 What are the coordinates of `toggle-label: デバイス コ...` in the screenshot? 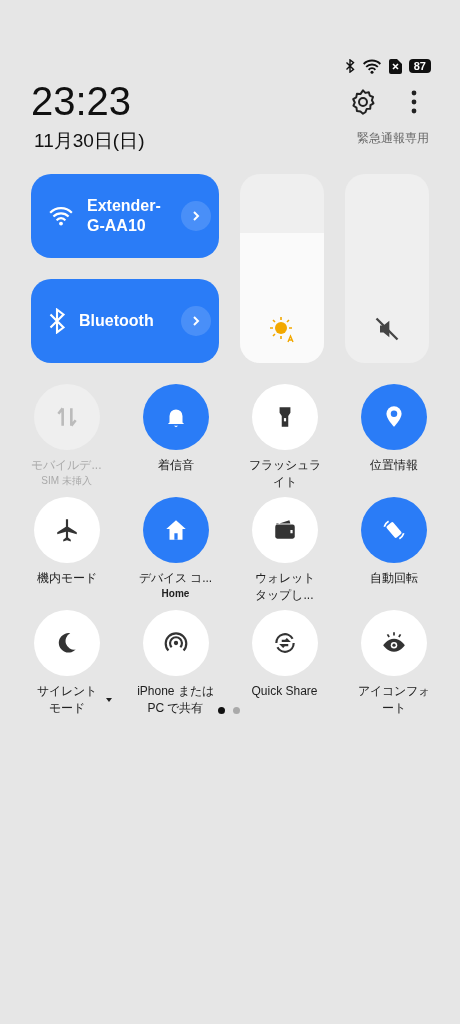 It's located at (175, 578).